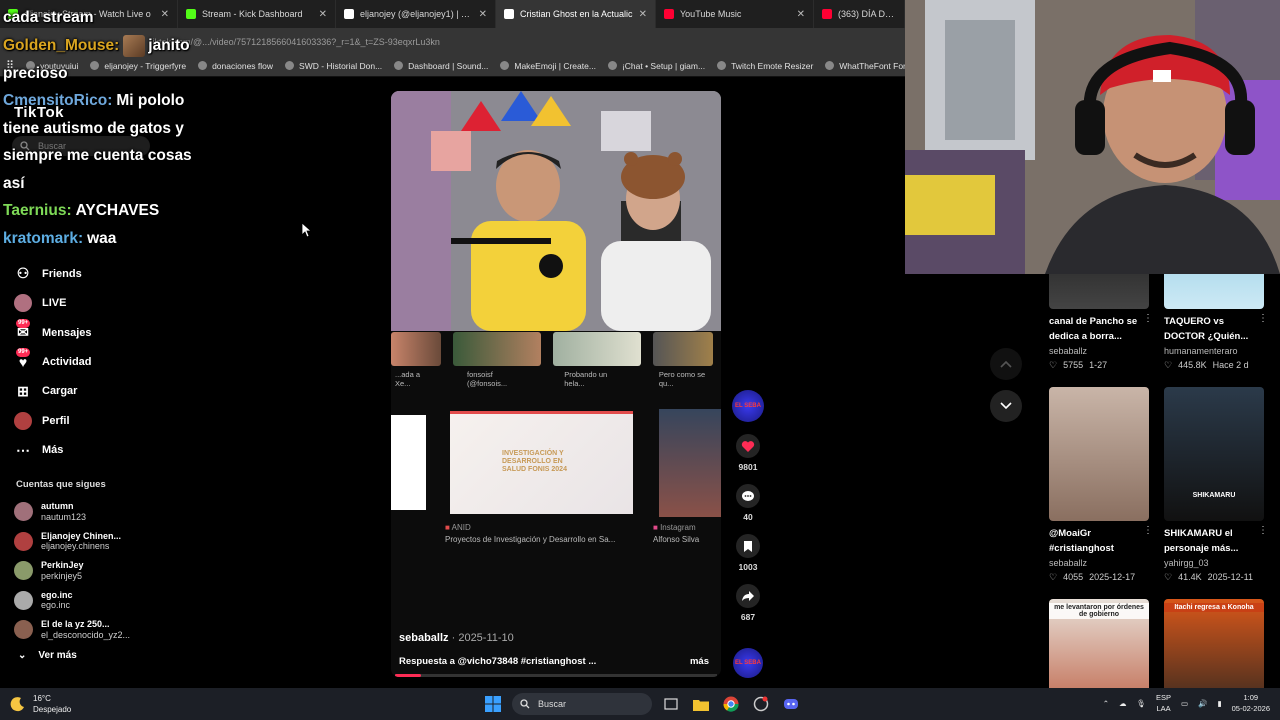 This screenshot has width=1280, height=720. What do you see at coordinates (94, 542) in the screenshot?
I see `following-account: Eljanojey Chinen... eljanojey.chinens` at bounding box center [94, 542].